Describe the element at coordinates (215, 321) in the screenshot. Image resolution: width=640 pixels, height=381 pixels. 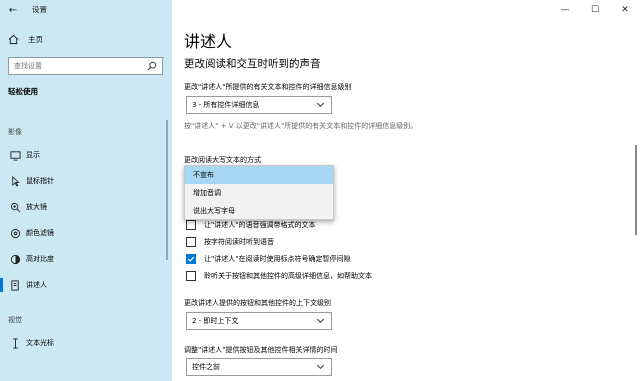
I see `context-level-value: 2 - 即时上下文` at that location.